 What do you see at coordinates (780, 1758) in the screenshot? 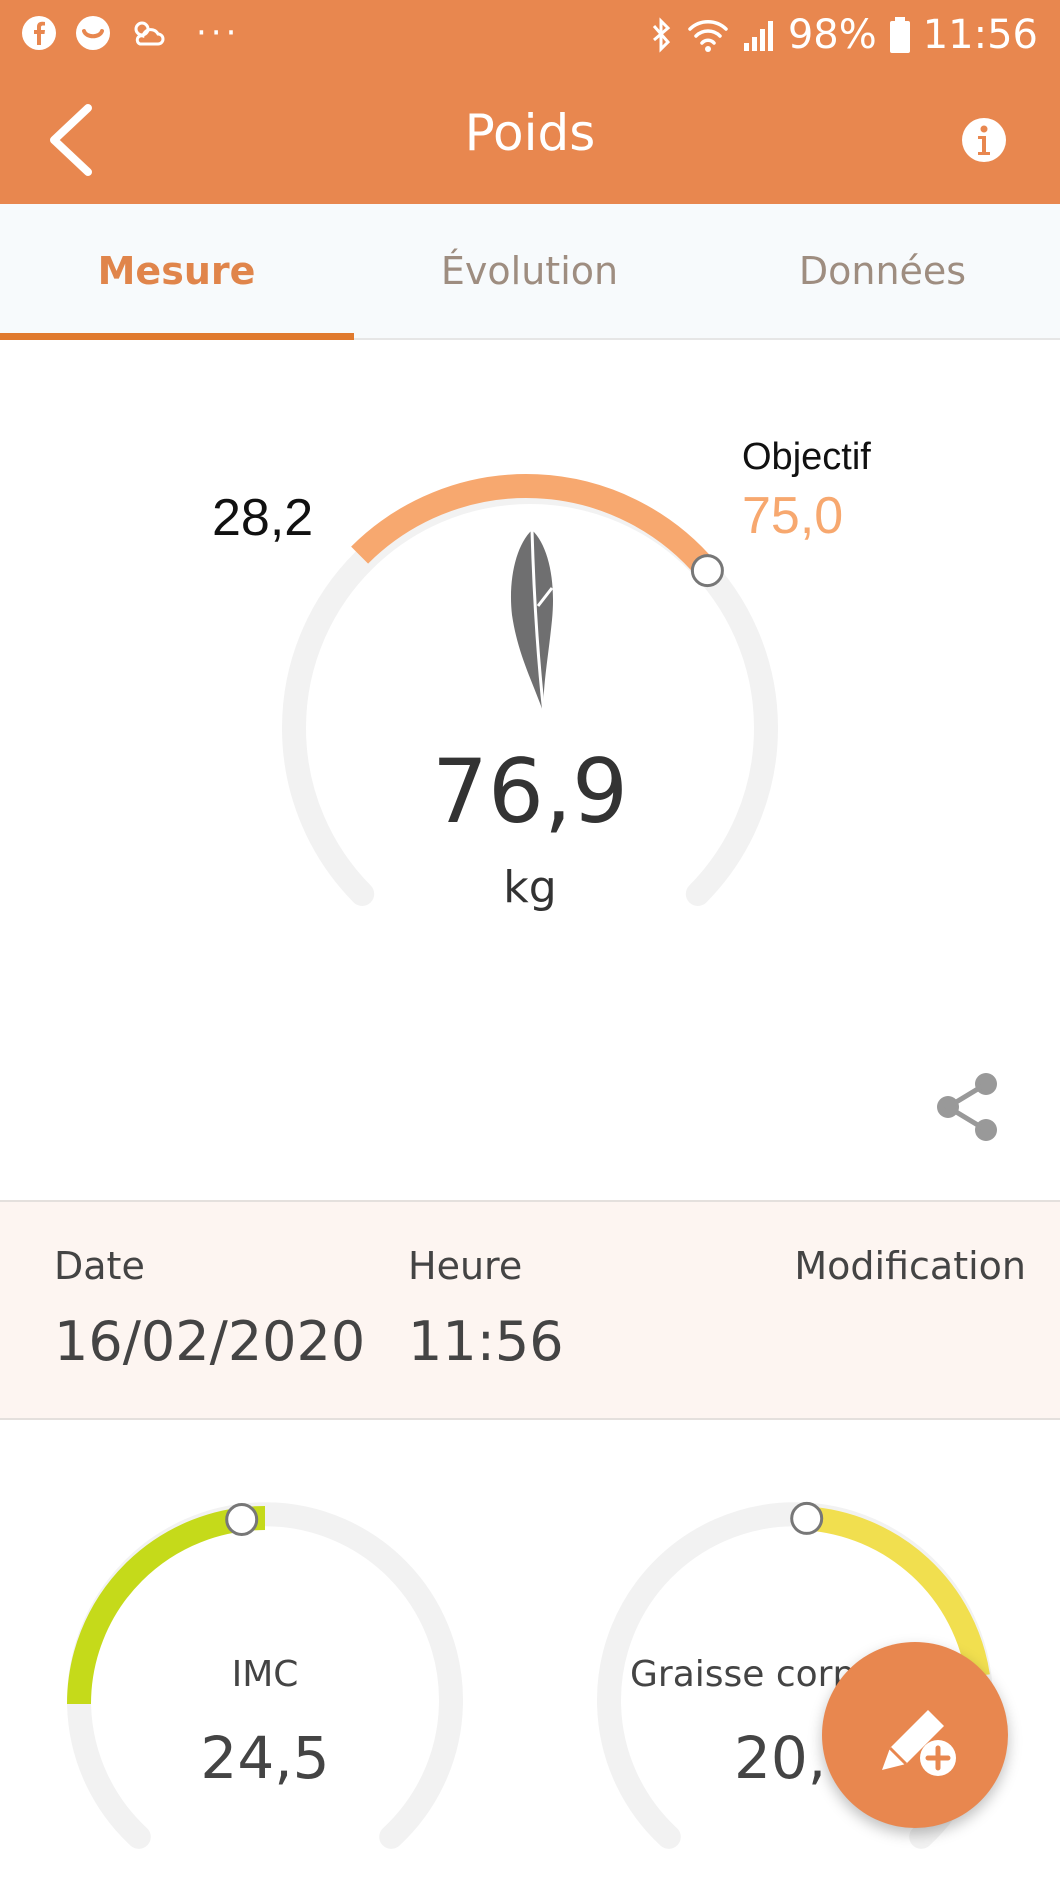
I see `body-fat-value: 20,` at bounding box center [780, 1758].